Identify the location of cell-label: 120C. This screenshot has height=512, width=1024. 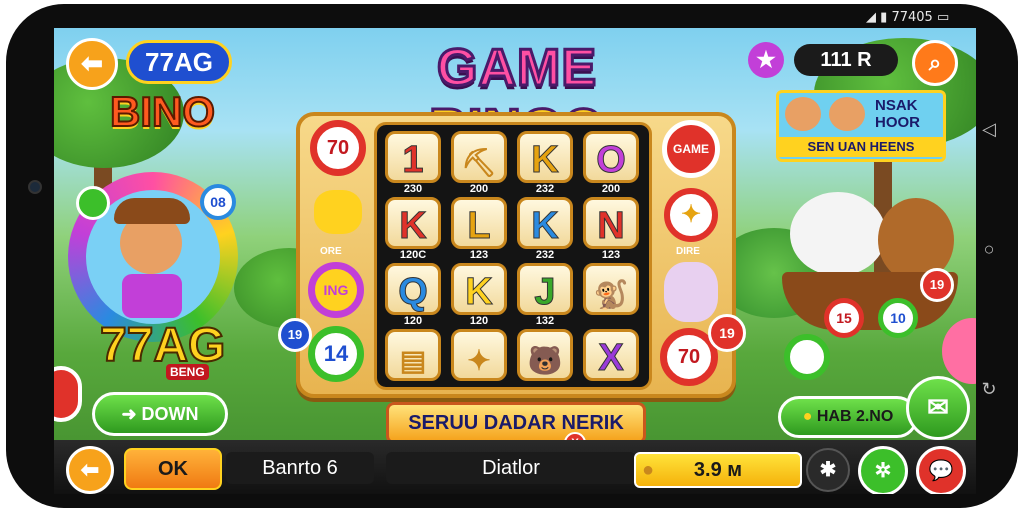
(413, 255).